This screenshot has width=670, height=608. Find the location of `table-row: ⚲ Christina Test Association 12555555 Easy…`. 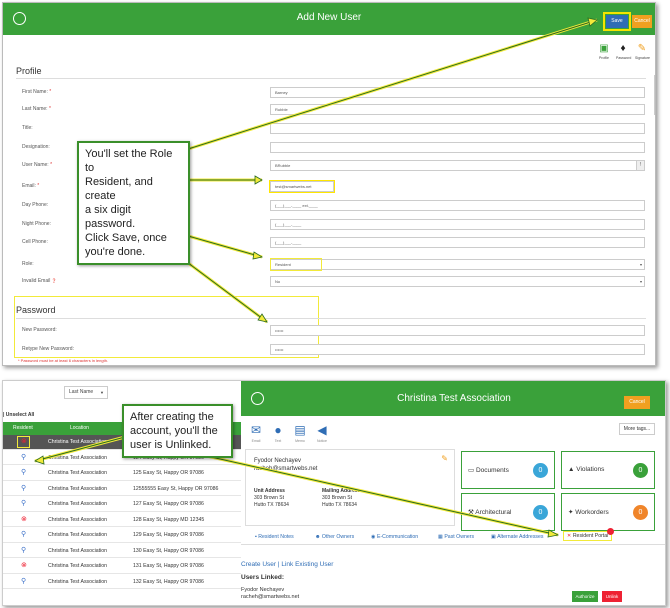

table-row: ⚲ Christina Test Association 12555555 Easy… is located at coordinates (122, 489).